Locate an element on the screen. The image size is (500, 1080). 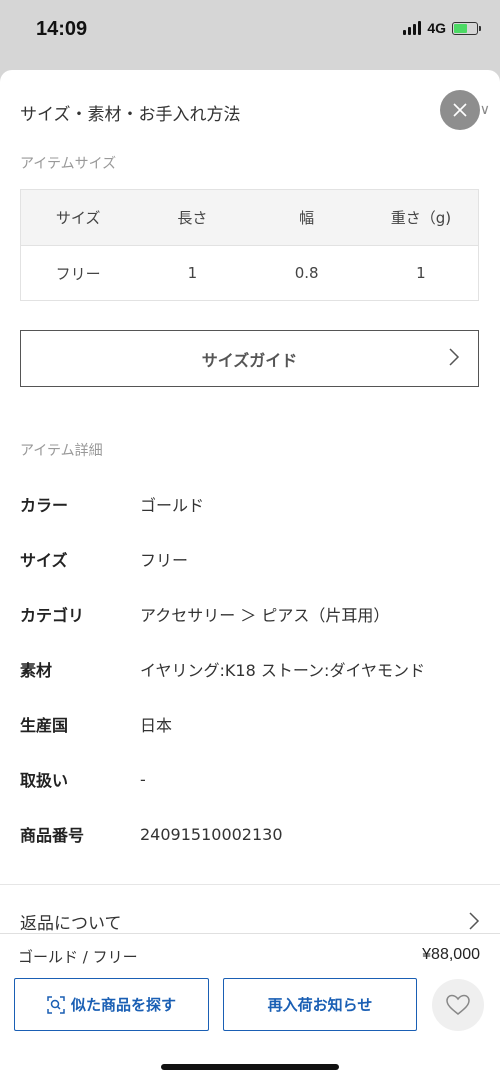
detail-row-size: サイズ フリー is located at coordinates (250, 559).